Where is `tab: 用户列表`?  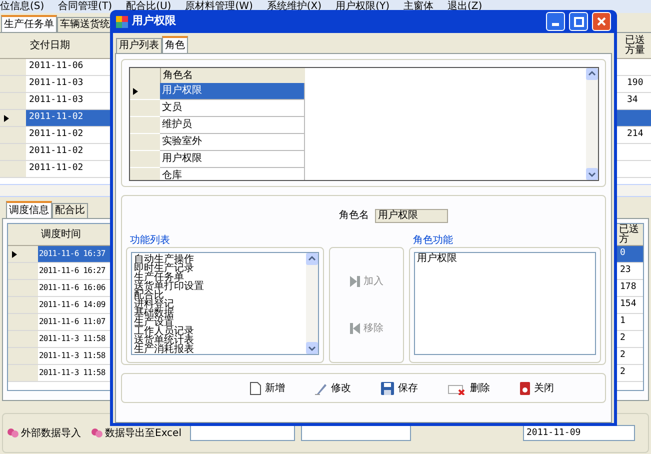 tab: 用户列表 is located at coordinates (139, 45).